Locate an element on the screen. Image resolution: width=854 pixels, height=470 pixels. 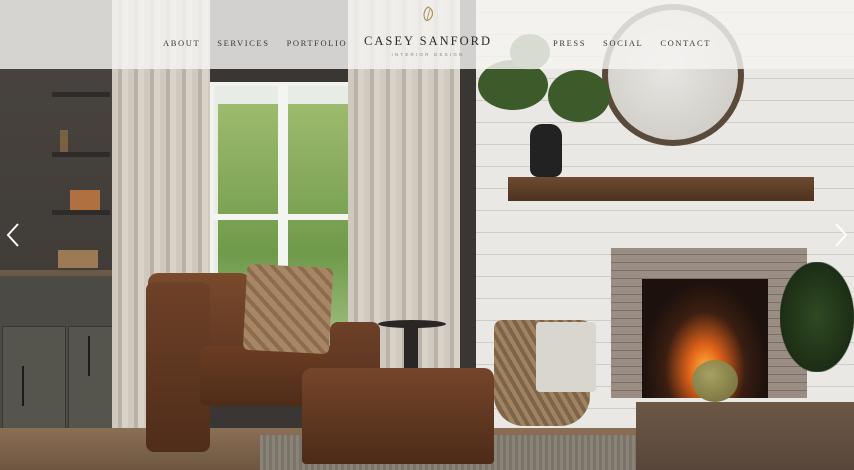
nav-services: SERVICES is located at coordinates (243, 43).